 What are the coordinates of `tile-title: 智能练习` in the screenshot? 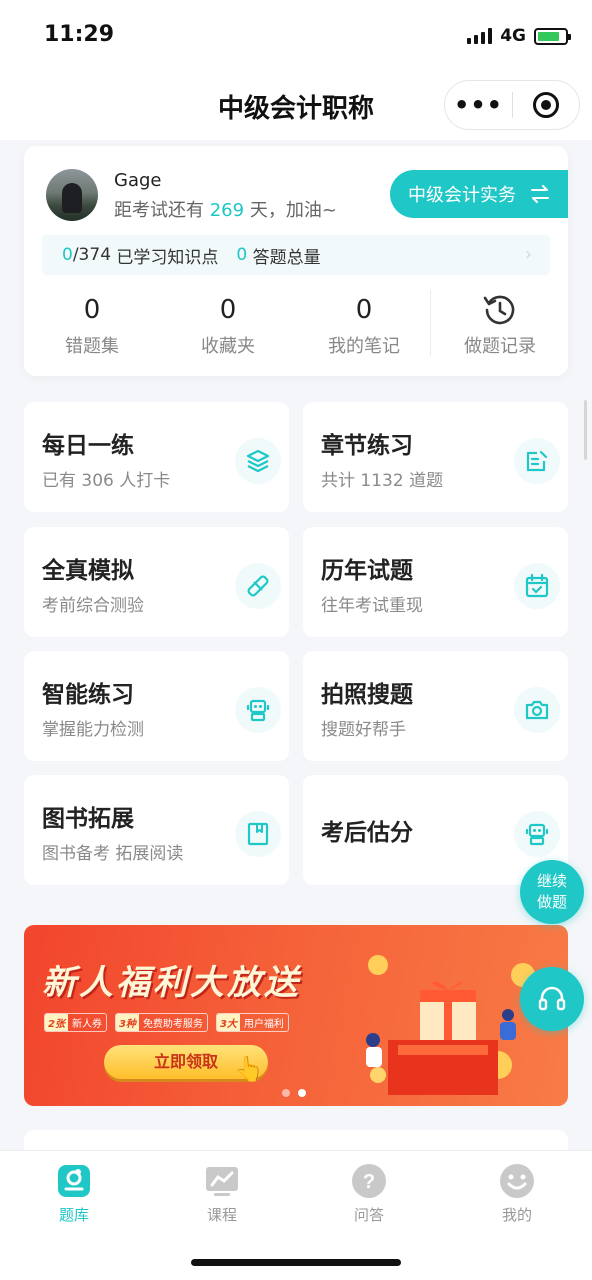 It's located at (88, 695).